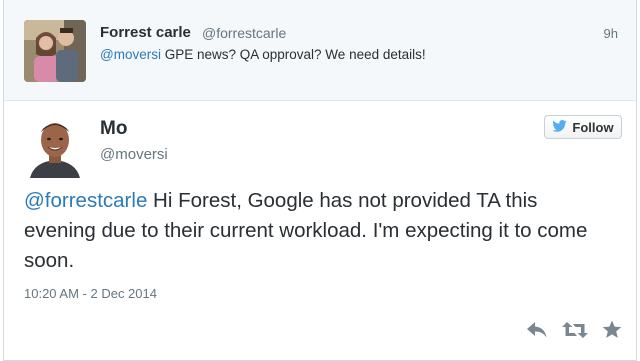 Image resolution: width=640 pixels, height=361 pixels. I want to click on main-avatar, so click(55, 147).